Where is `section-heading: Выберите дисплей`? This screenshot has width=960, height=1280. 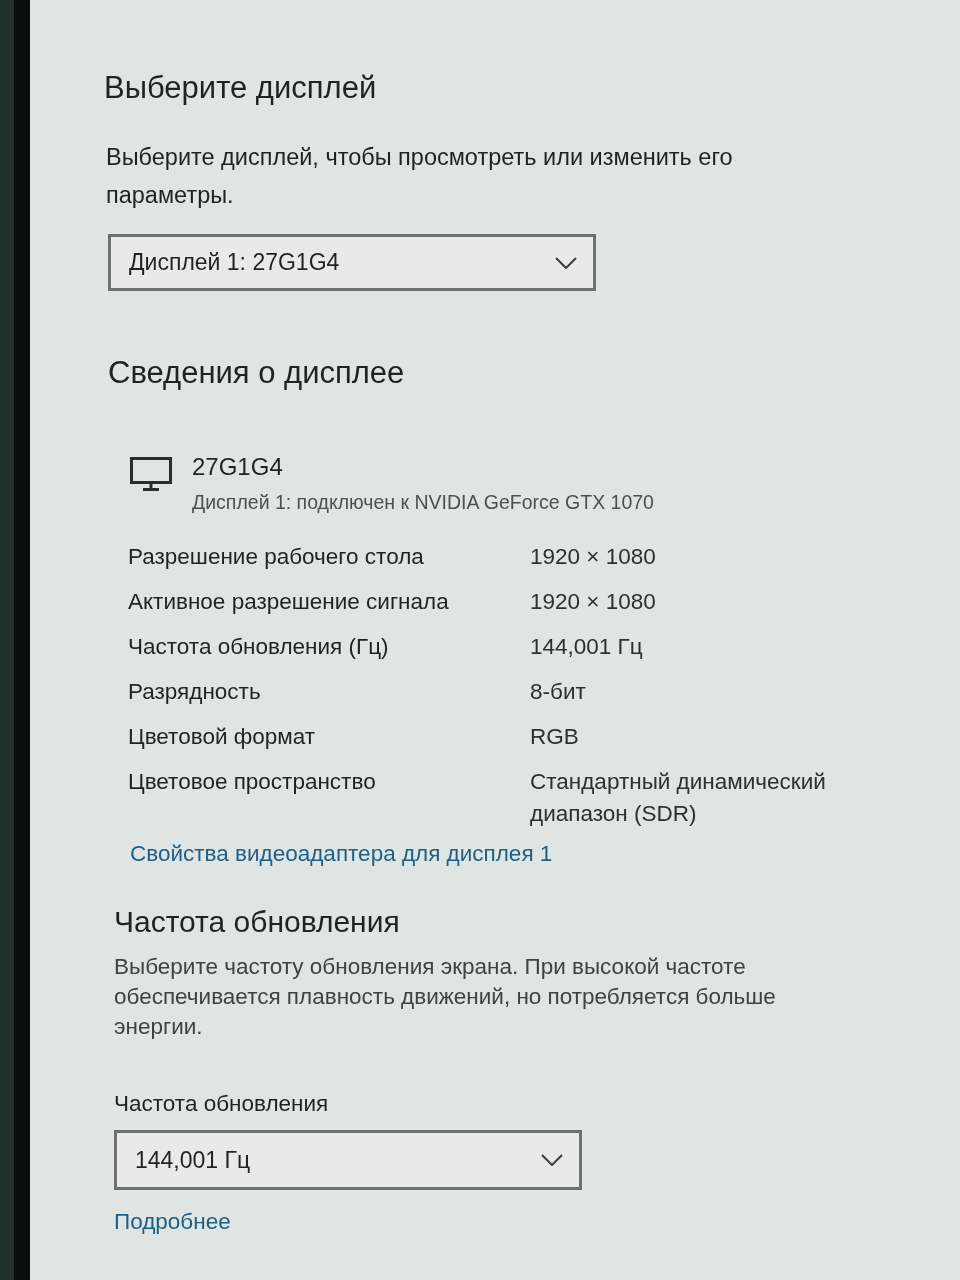 section-heading: Выберите дисплей is located at coordinates (241, 88).